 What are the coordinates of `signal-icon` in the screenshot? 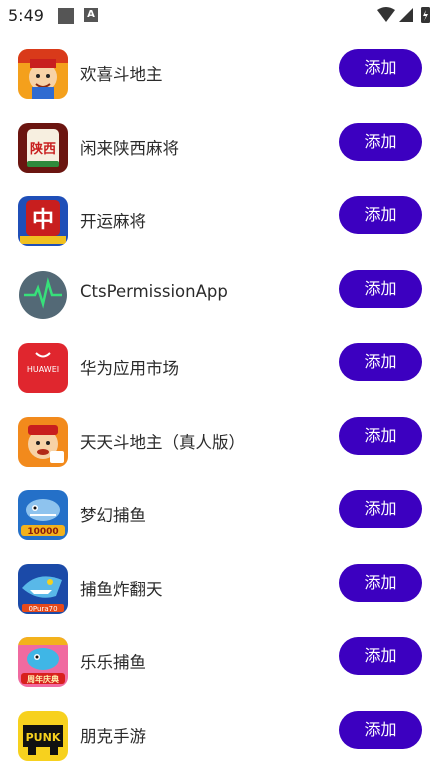 It's located at (406, 15).